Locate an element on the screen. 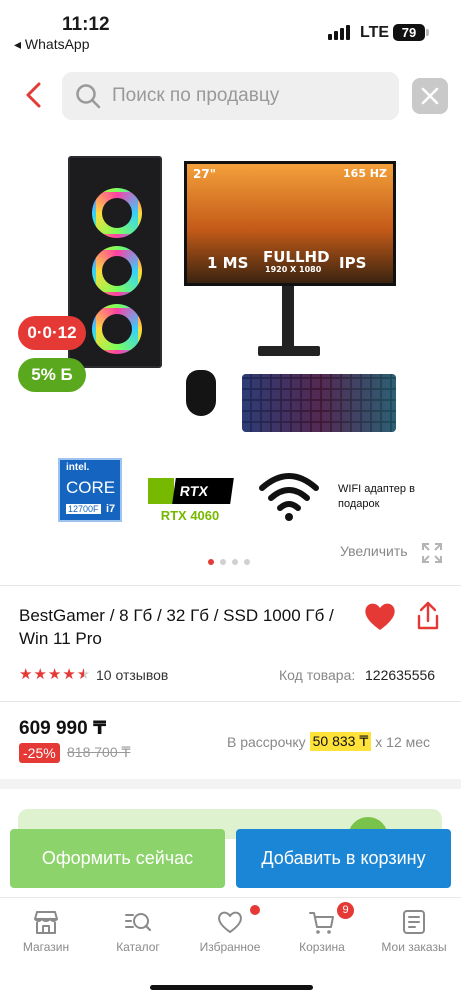 The height and width of the screenshot is (999, 461). bonus-badge: 5% Б is located at coordinates (52, 375).